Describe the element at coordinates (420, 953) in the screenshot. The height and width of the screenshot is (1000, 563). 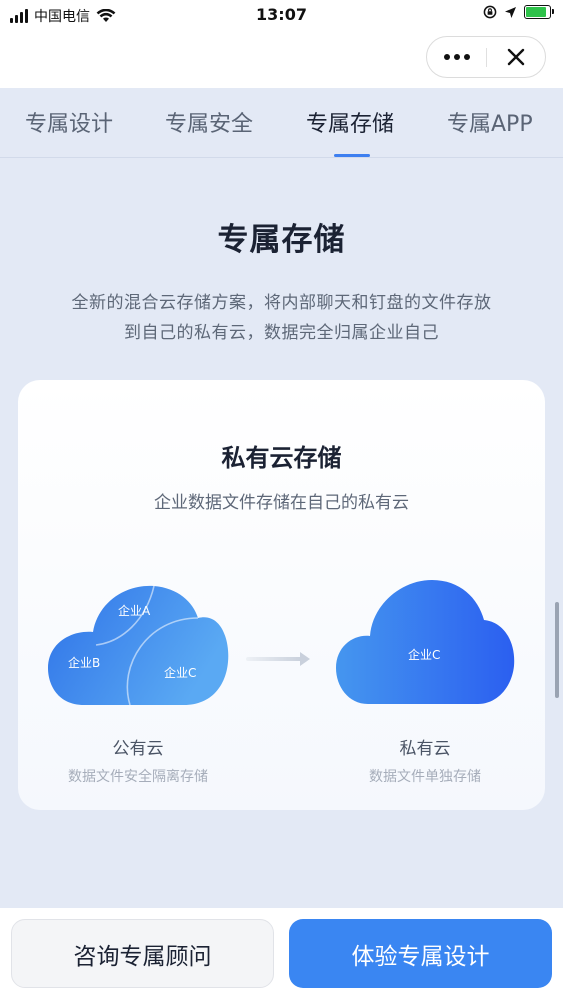
I see `try-design-button: 体验专属设计` at that location.